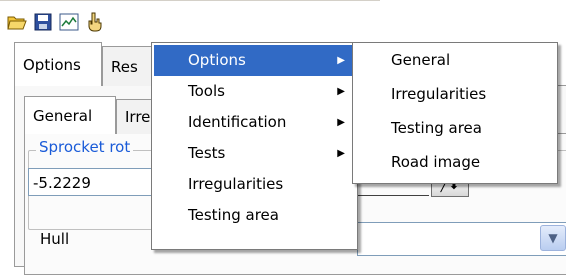 The height and width of the screenshot is (275, 566). What do you see at coordinates (217, 60) in the screenshot?
I see `menu-item-label: Options` at bounding box center [217, 60].